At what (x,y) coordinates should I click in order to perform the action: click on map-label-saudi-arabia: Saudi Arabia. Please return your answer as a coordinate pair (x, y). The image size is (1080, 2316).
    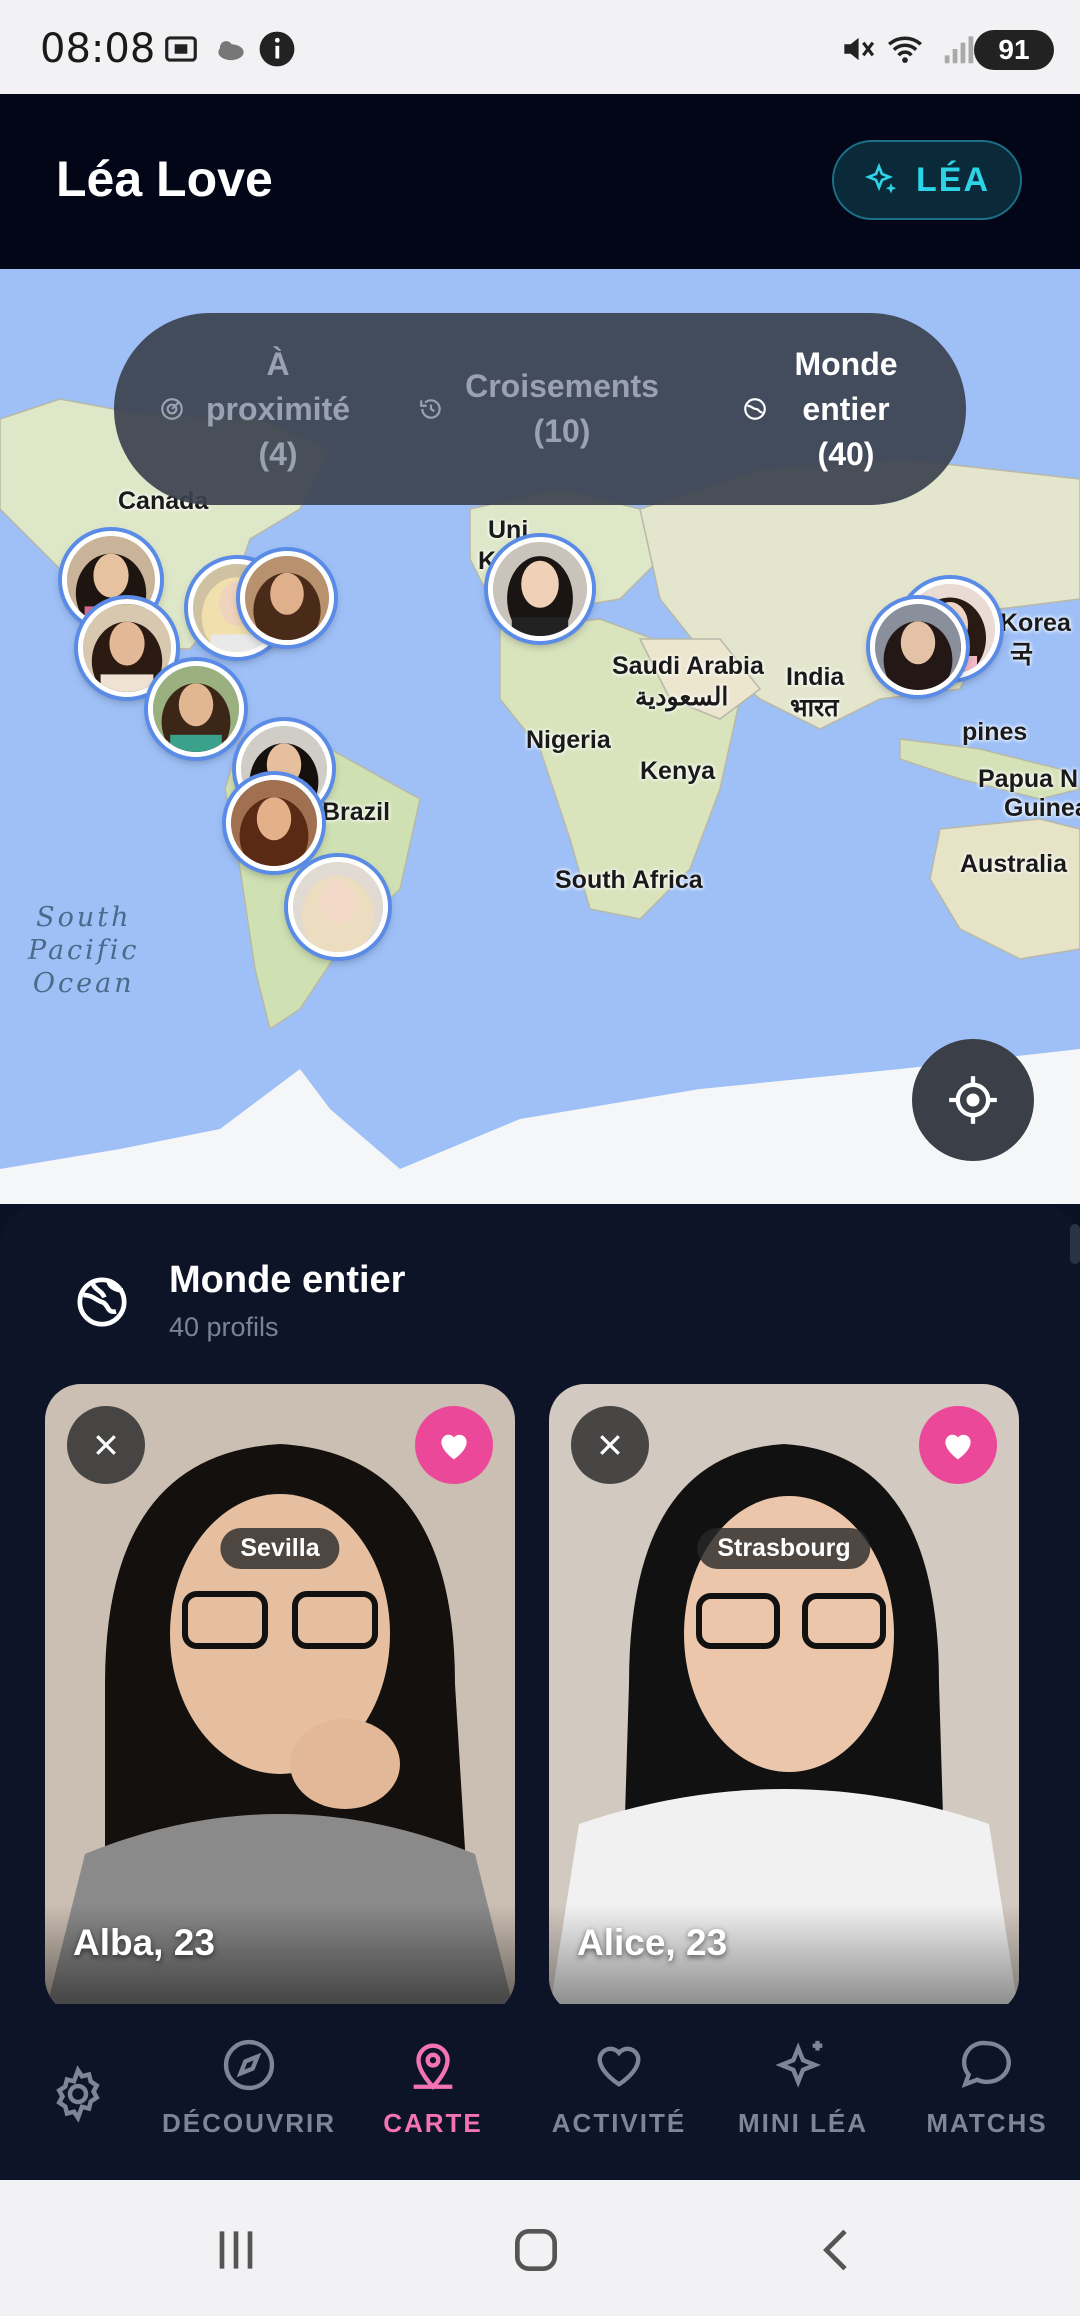
    Looking at the image, I should click on (688, 666).